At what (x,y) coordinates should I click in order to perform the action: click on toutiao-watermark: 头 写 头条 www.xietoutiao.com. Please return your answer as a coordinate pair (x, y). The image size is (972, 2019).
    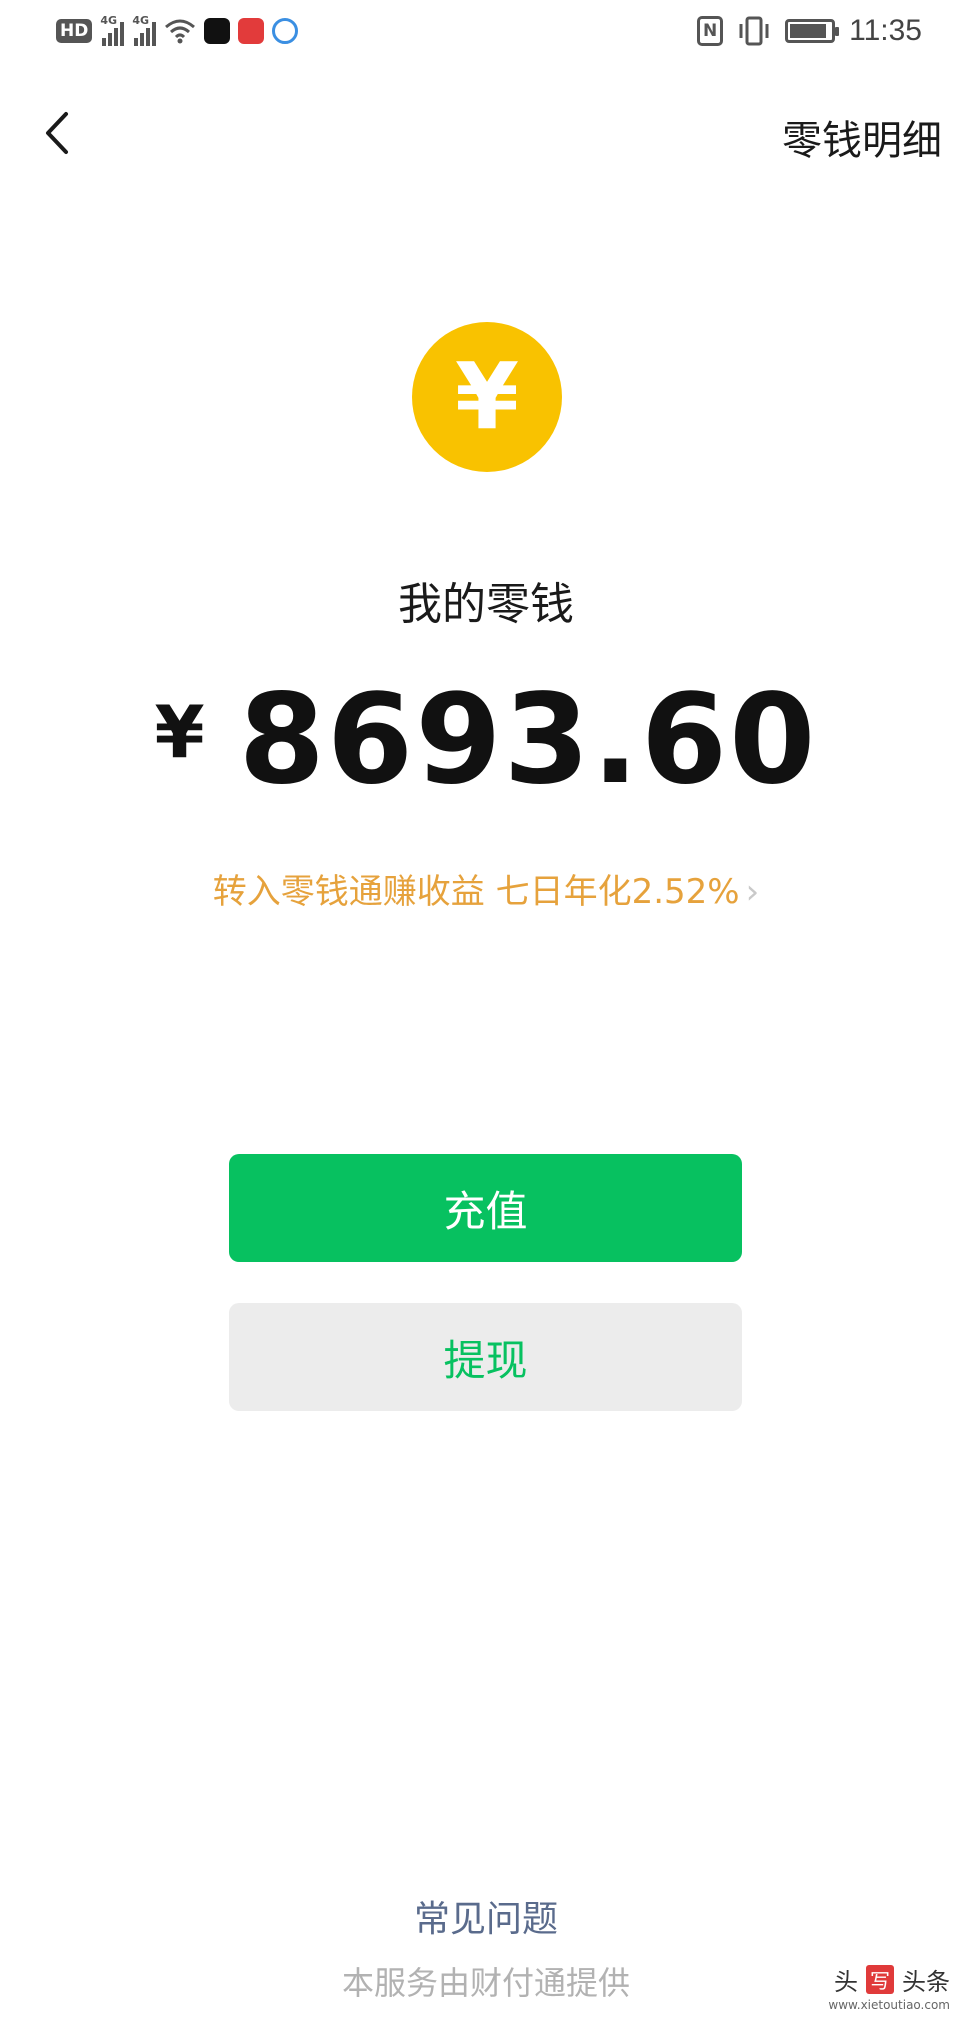
    Looking at the image, I should click on (889, 1987).